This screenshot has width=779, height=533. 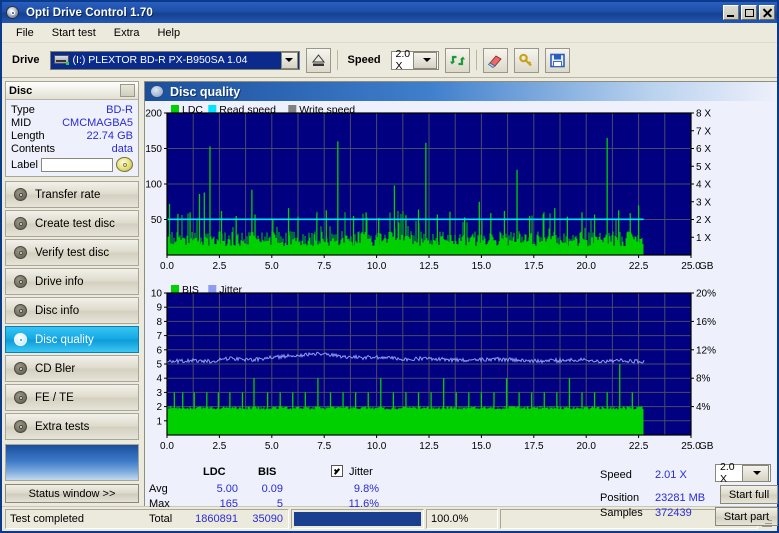 What do you see at coordinates (168, 33) in the screenshot?
I see `menu-item-help: Help` at bounding box center [168, 33].